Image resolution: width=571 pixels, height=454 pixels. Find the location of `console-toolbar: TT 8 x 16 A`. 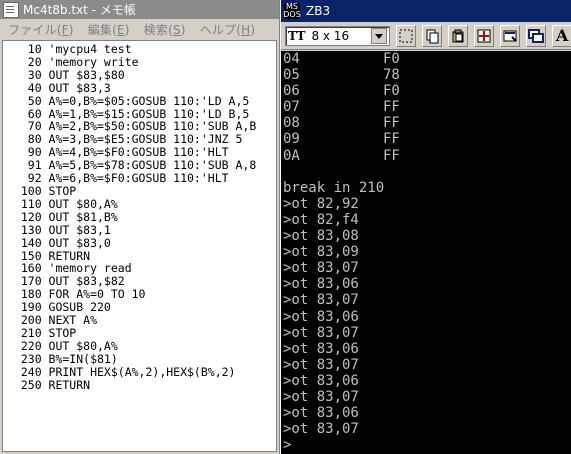

console-toolbar: TT 8 x 16 A is located at coordinates (426, 36).